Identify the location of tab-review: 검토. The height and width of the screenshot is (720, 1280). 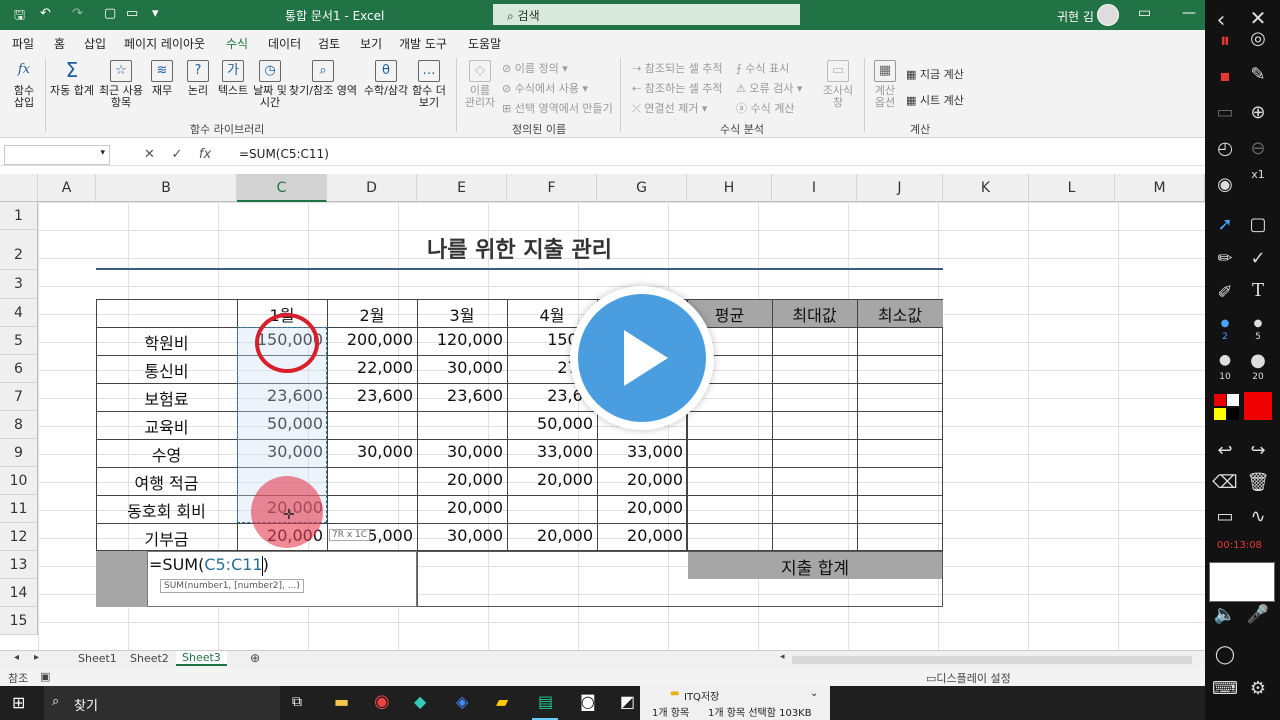
(329, 43).